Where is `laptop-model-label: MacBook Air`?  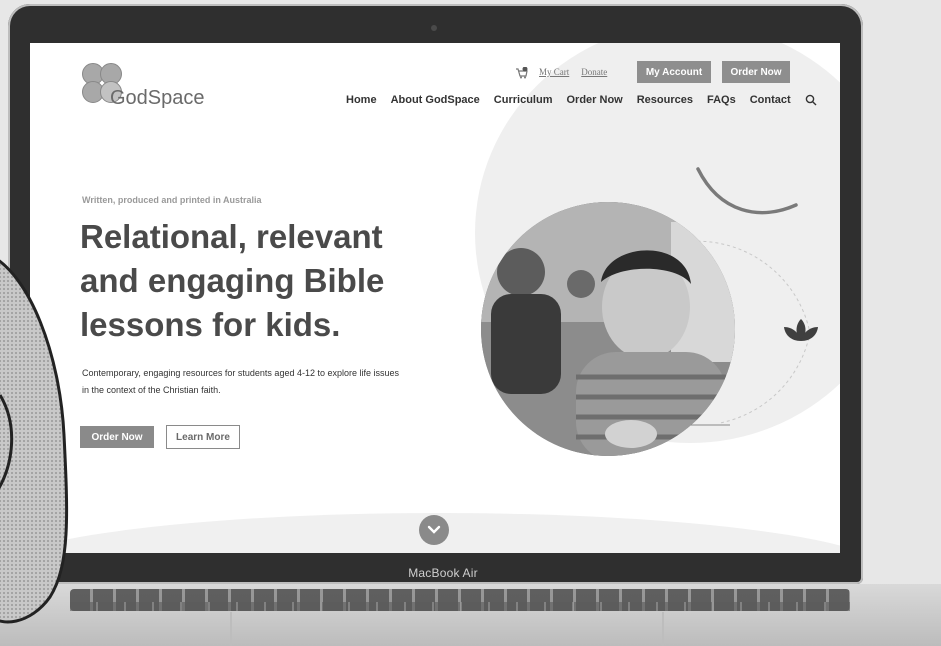 laptop-model-label: MacBook Air is located at coordinates (443, 573).